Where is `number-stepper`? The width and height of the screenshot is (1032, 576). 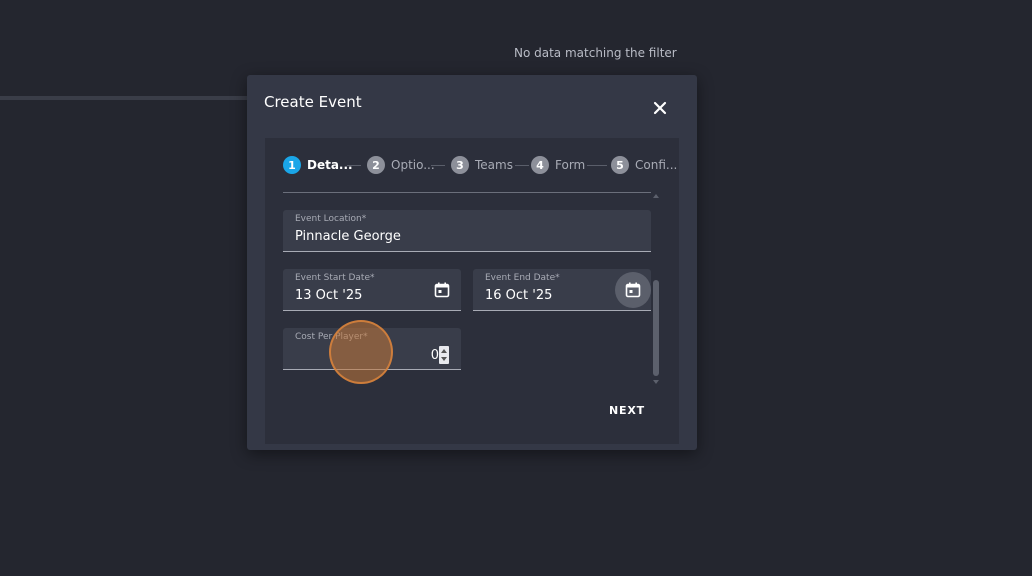 number-stepper is located at coordinates (444, 355).